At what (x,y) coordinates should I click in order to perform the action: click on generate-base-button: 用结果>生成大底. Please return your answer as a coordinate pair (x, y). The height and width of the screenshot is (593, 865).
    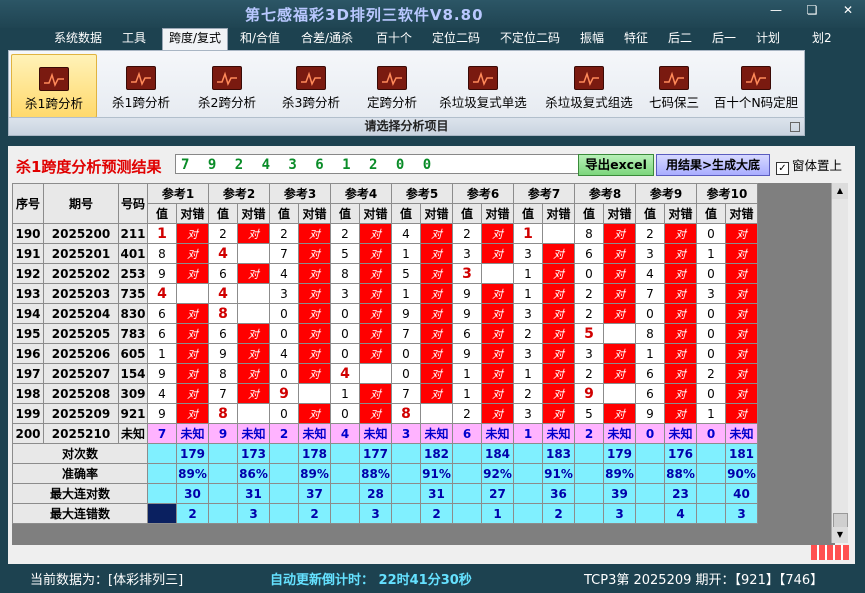
    Looking at the image, I should click on (713, 165).